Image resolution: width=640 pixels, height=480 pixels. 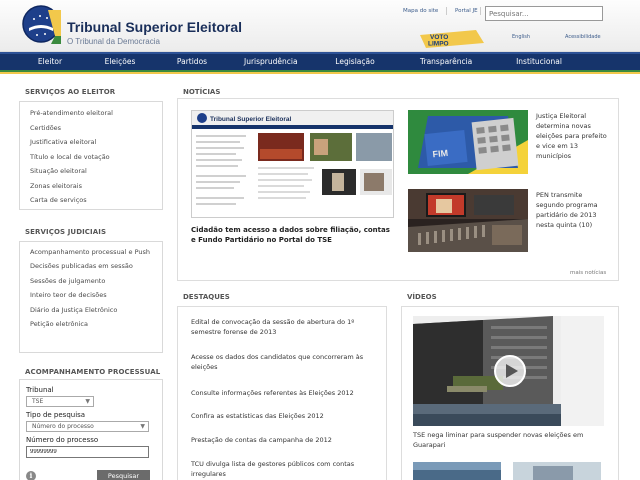 I want to click on search-input, so click(x=544, y=13).